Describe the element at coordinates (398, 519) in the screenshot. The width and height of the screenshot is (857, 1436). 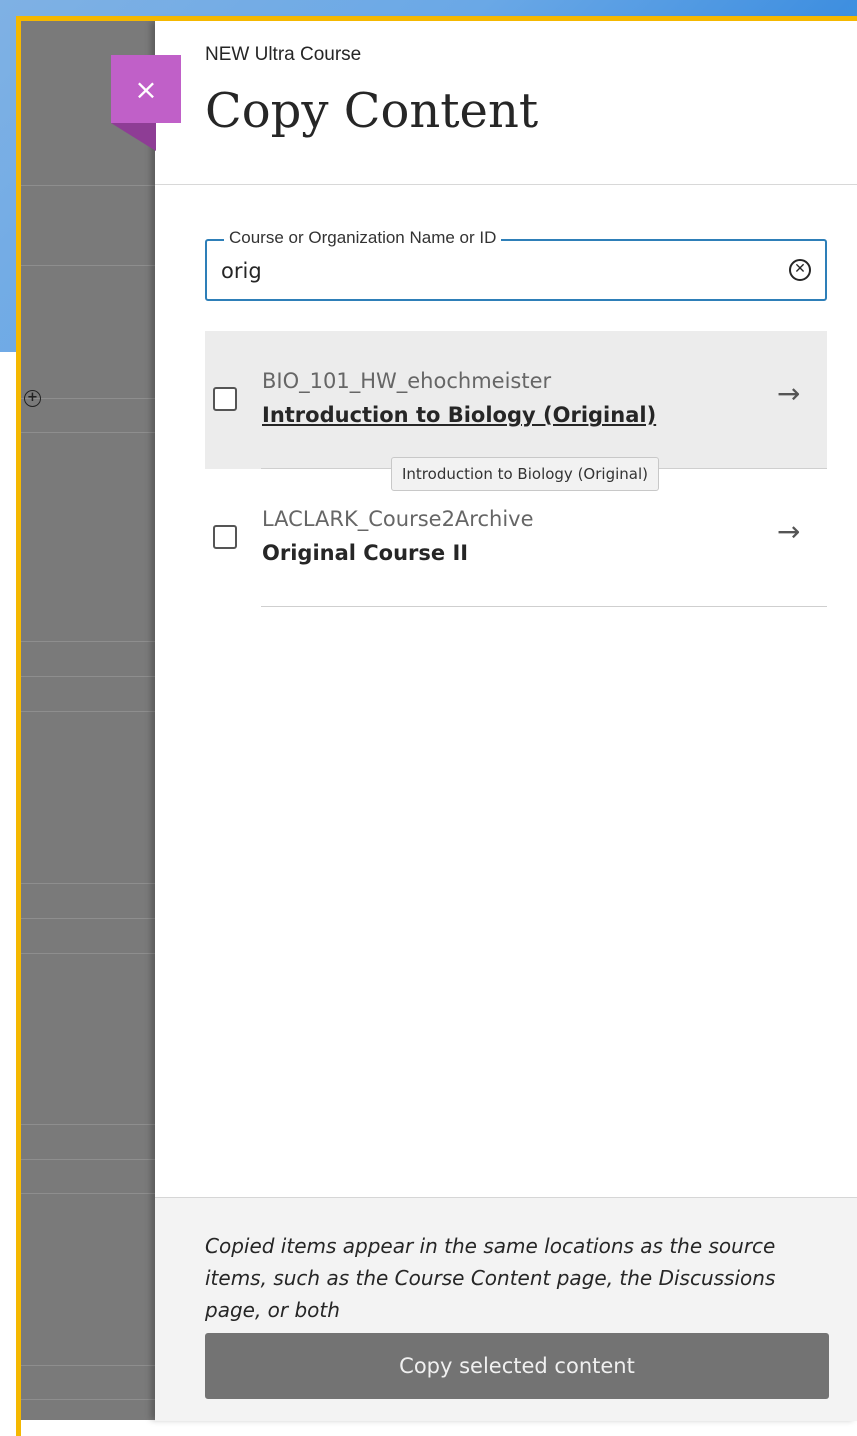
I see `course-id: LACLARK_Course2Archive` at that location.